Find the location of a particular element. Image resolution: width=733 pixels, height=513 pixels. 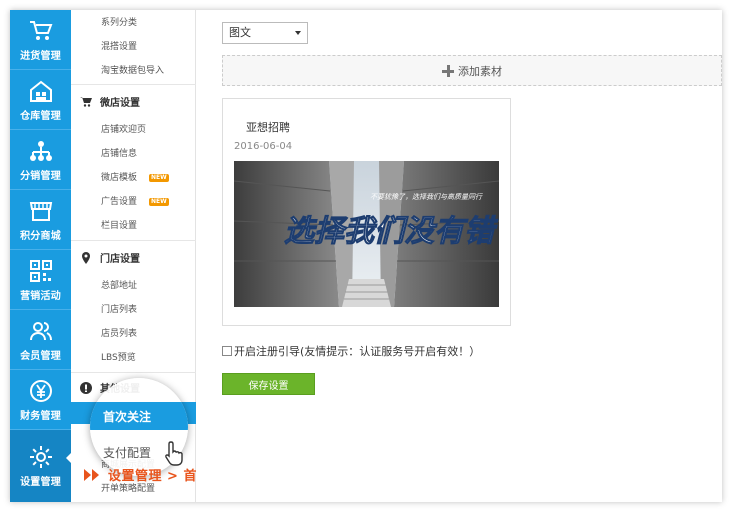

nav-marketing: 营销活动 is located at coordinates (40, 280).